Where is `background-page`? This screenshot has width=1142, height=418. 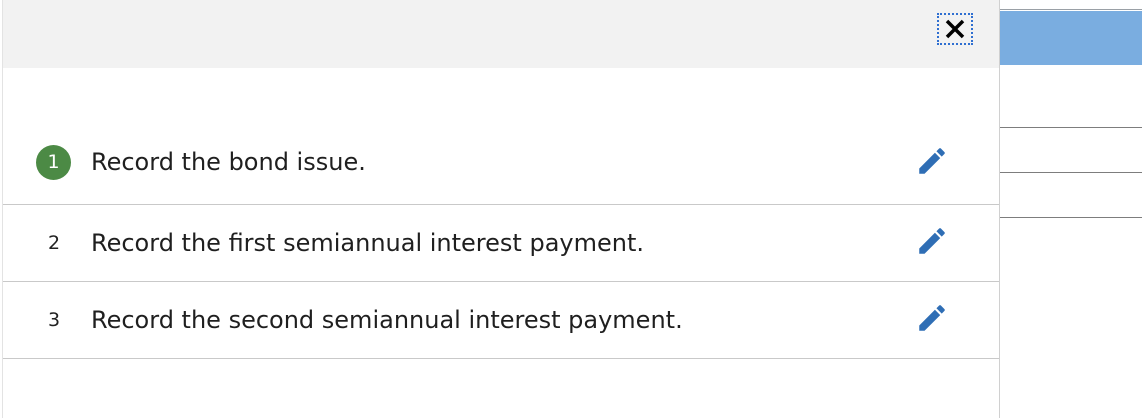 background-page is located at coordinates (1071, 209).